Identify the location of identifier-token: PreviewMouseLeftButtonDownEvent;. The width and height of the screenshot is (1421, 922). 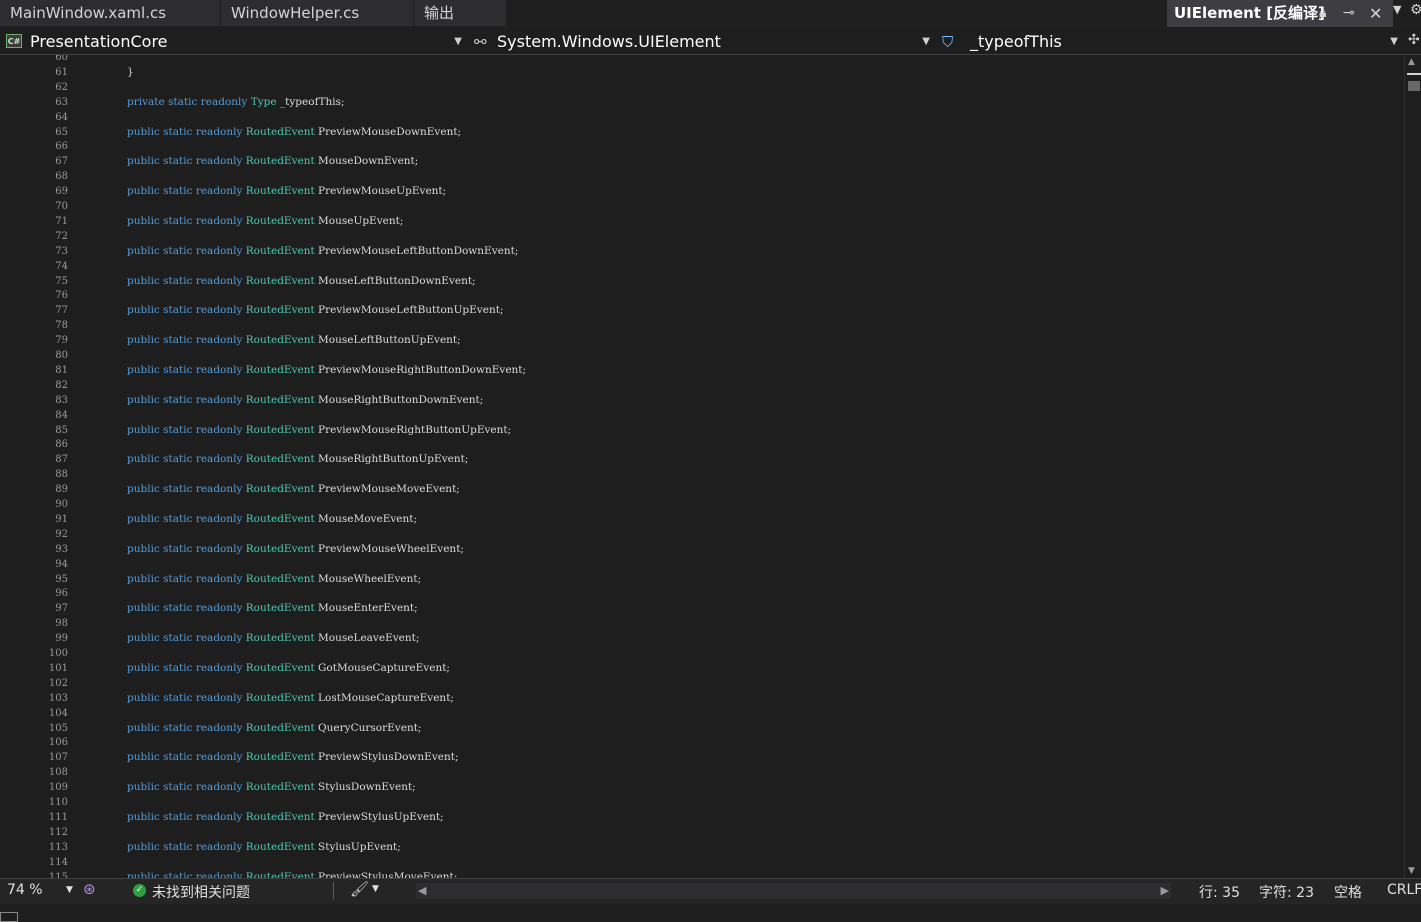
(418, 251).